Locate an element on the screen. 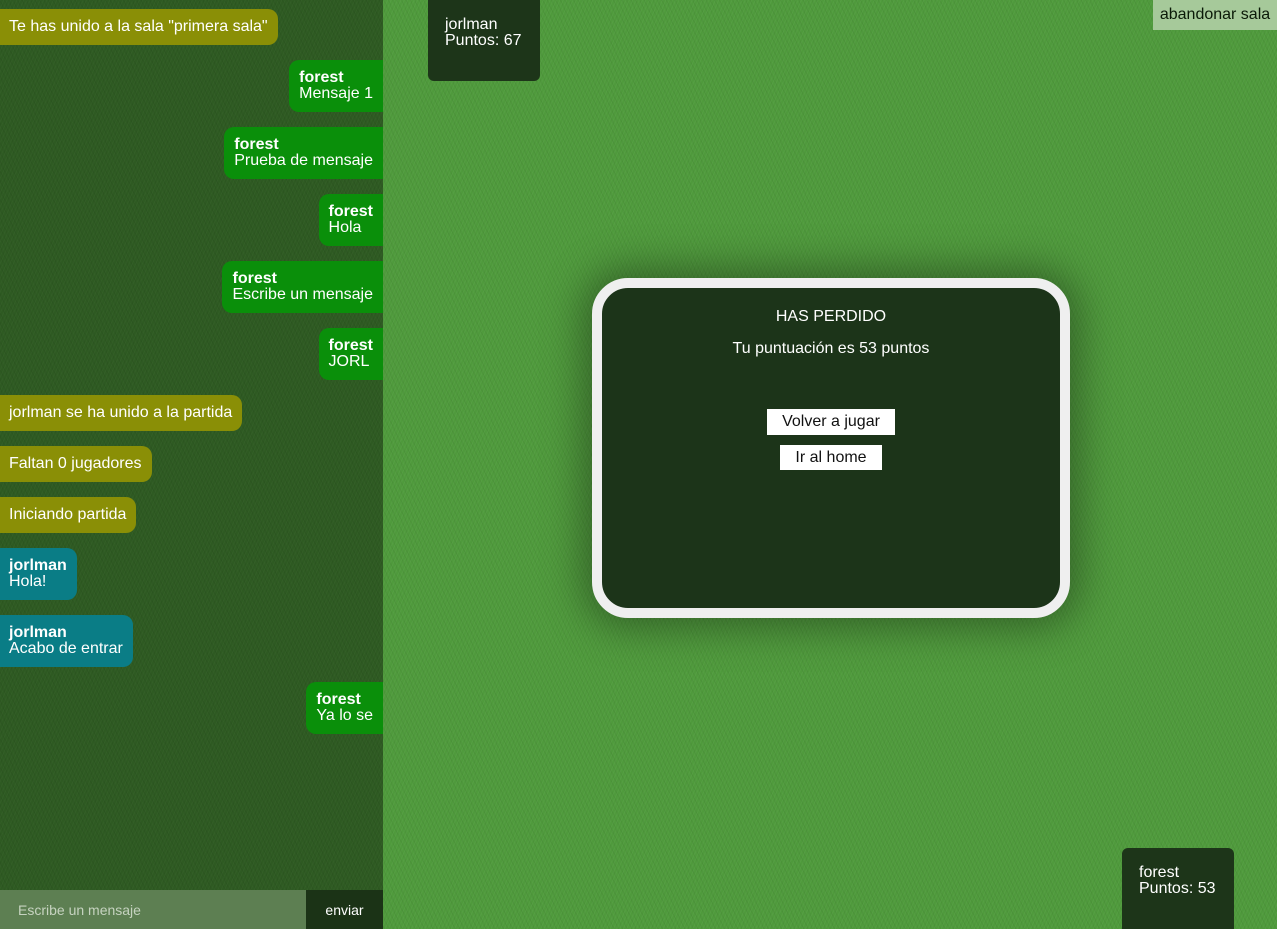 Image resolution: width=1277 pixels, height=929 pixels. message-text: jorlman se ha unido a la partida is located at coordinates (121, 412).